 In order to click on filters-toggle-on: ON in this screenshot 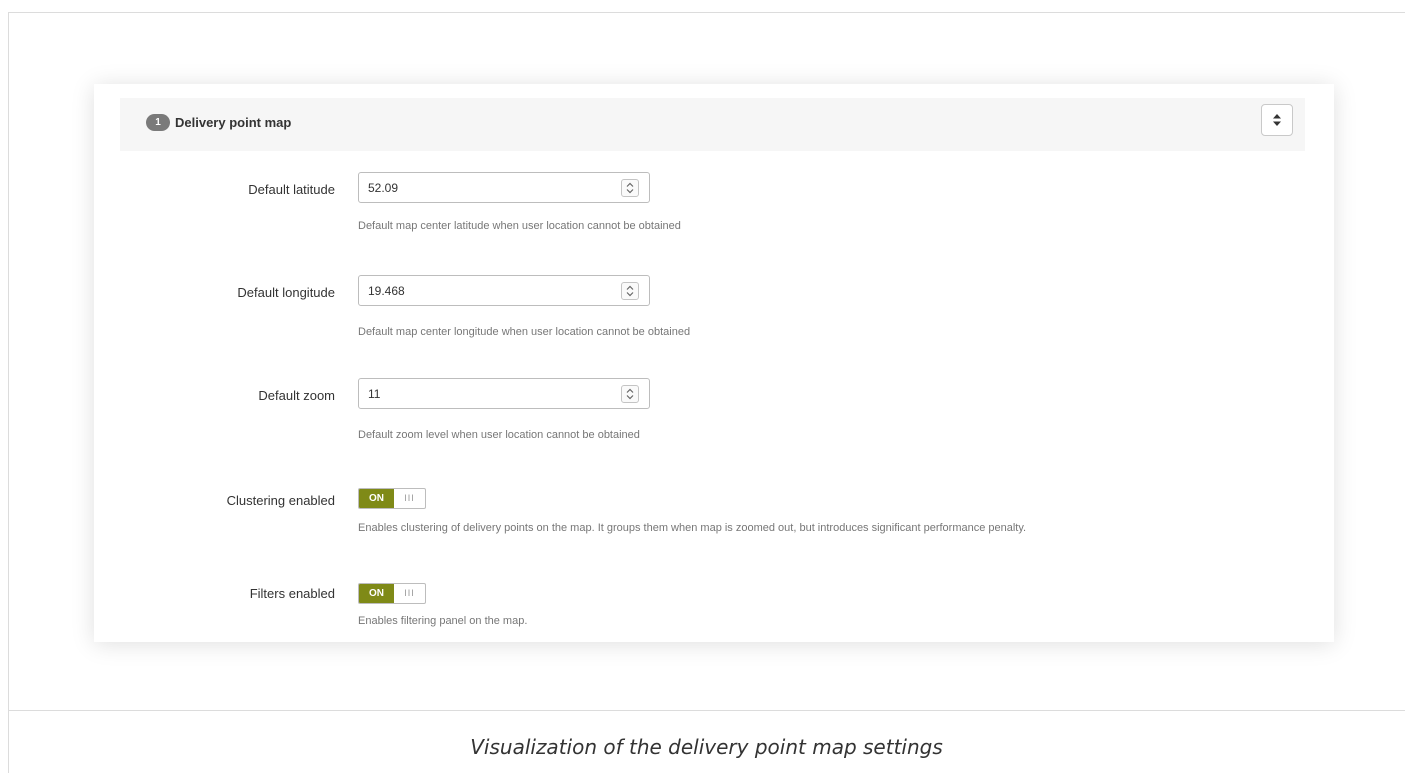, I will do `click(376, 593)`.